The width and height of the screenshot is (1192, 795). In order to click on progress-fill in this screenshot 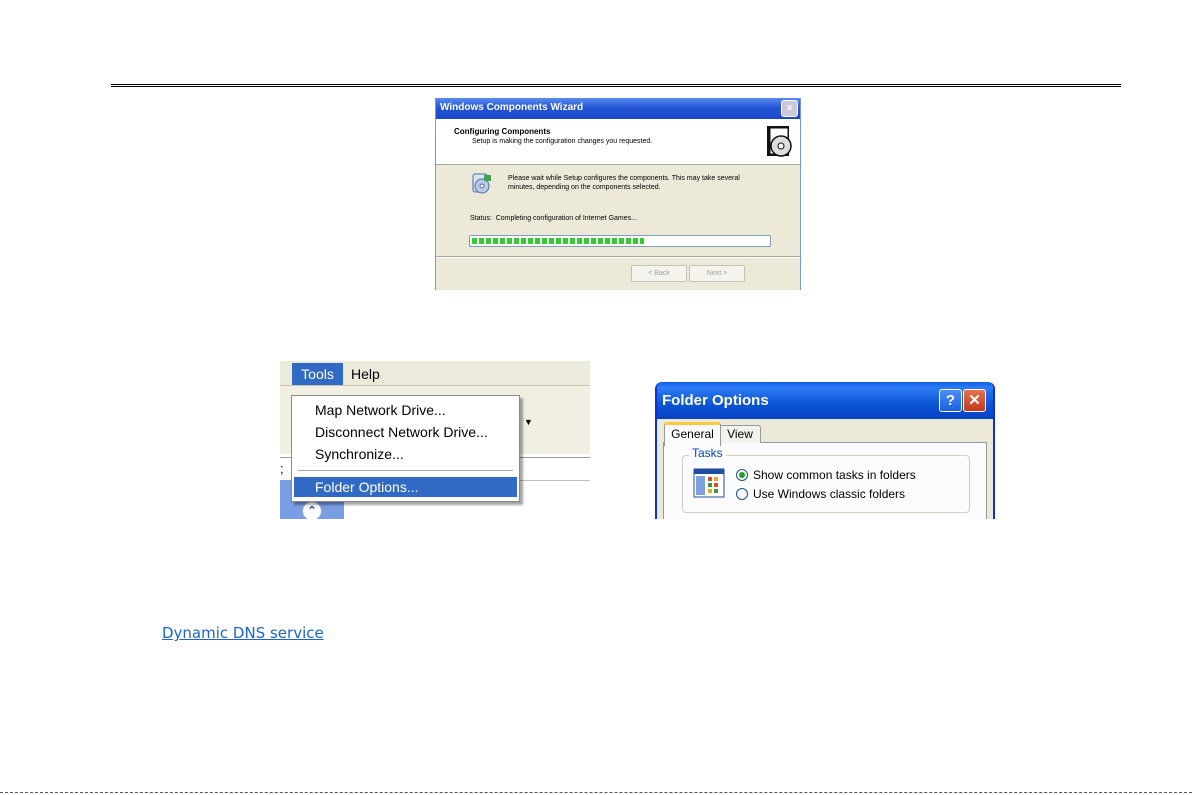, I will do `click(558, 241)`.